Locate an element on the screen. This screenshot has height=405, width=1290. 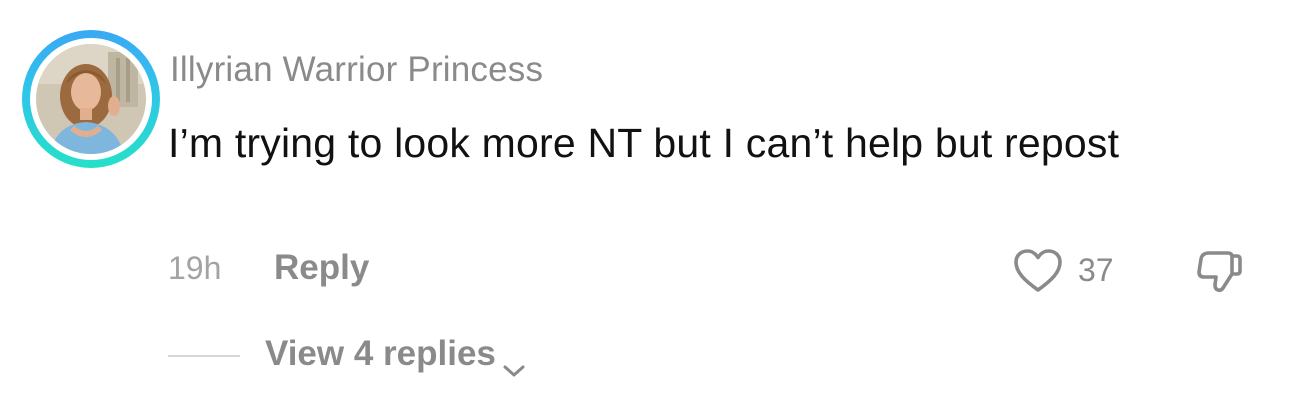
view-replies-button: View 4 replies is located at coordinates (395, 355).